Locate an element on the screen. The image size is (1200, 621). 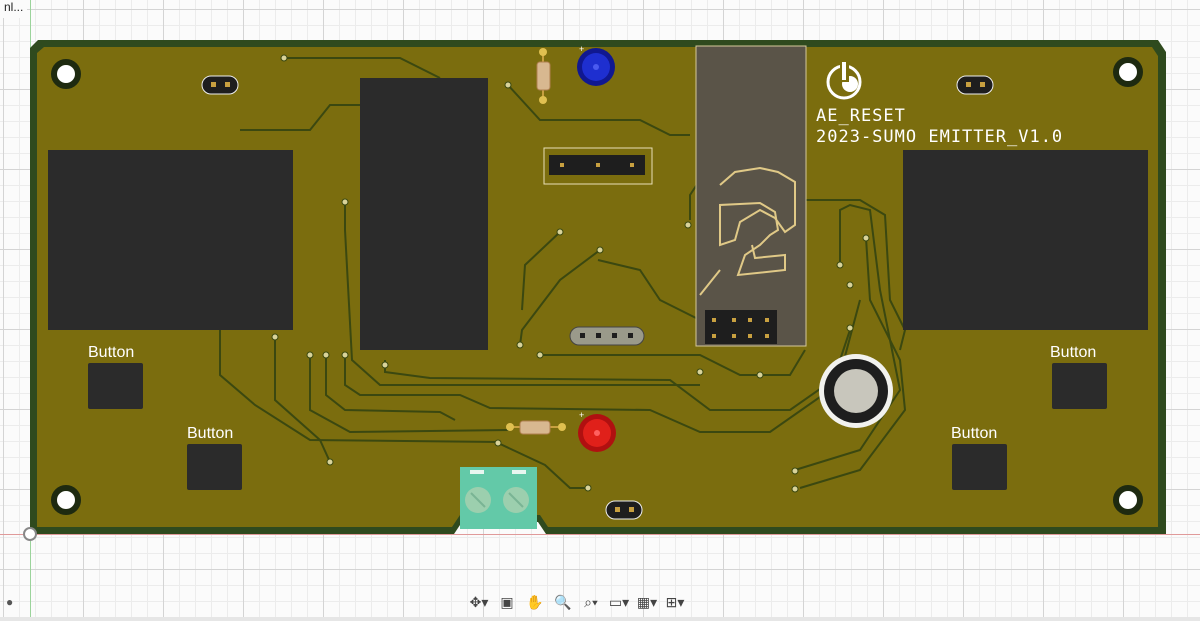
orbit-icon: ✥▾ is located at coordinates (479, 602).